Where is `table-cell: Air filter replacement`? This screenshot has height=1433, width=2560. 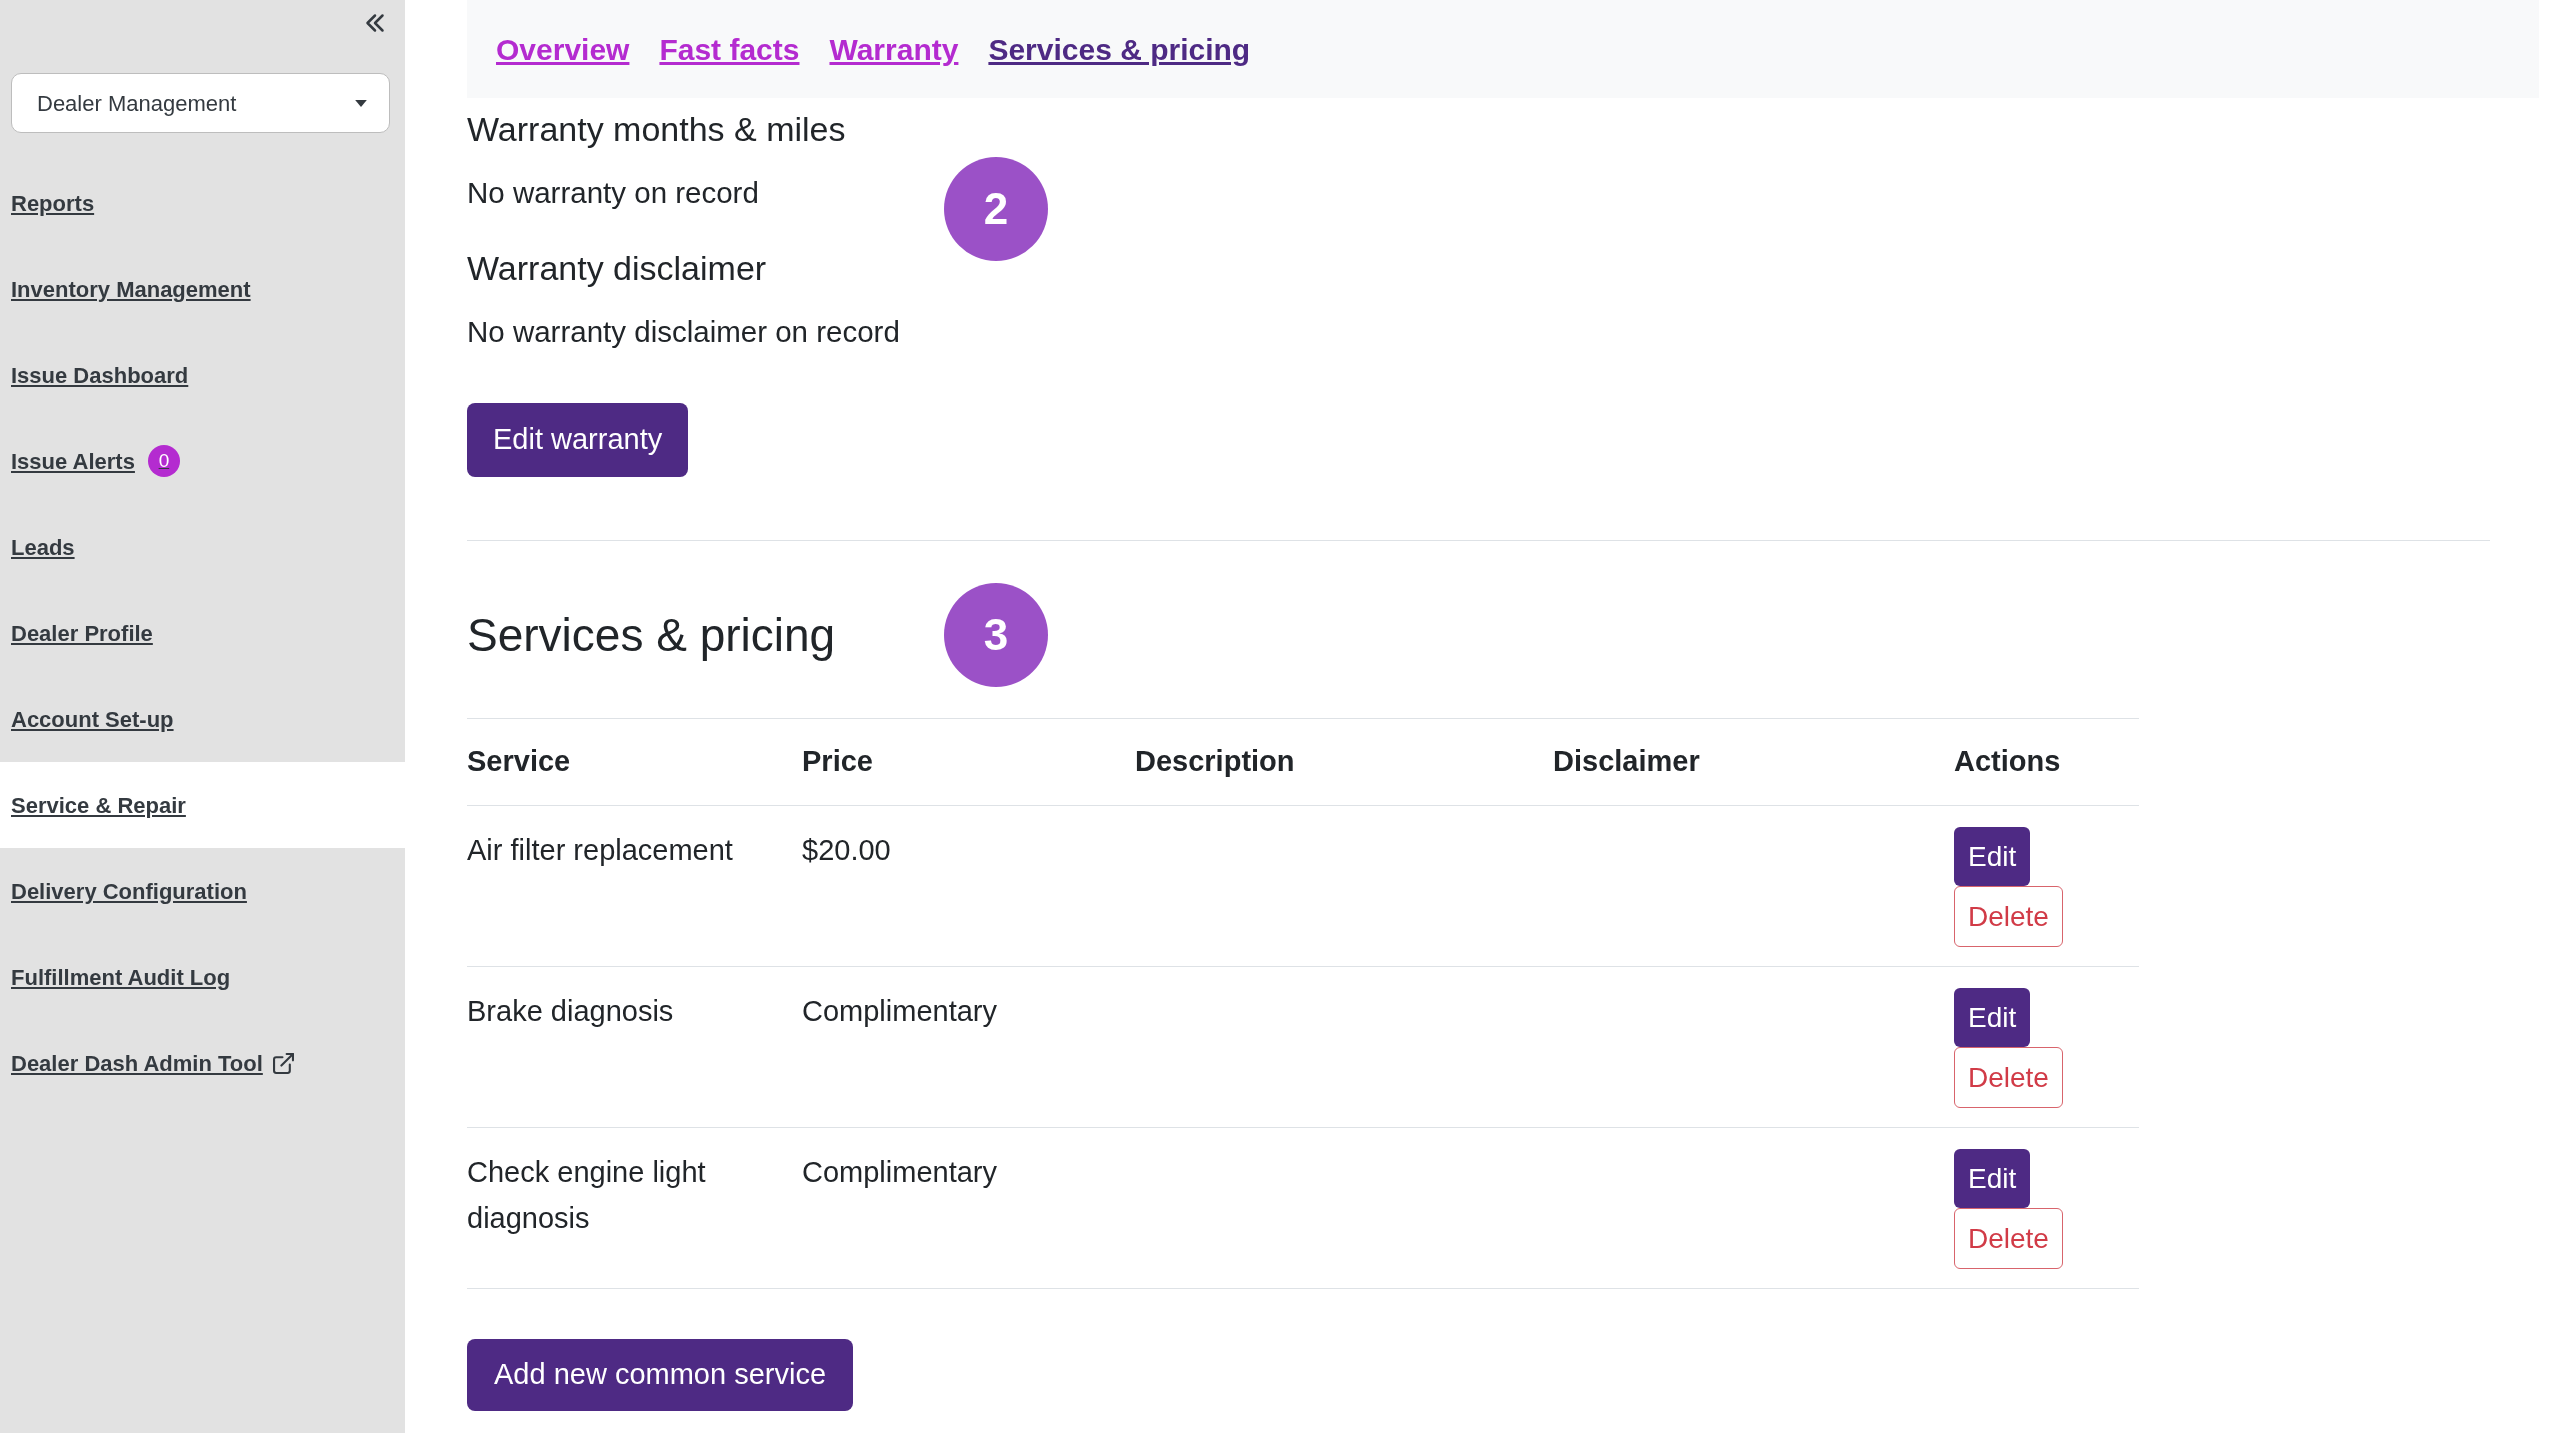 table-cell: Air filter replacement is located at coordinates (600, 850).